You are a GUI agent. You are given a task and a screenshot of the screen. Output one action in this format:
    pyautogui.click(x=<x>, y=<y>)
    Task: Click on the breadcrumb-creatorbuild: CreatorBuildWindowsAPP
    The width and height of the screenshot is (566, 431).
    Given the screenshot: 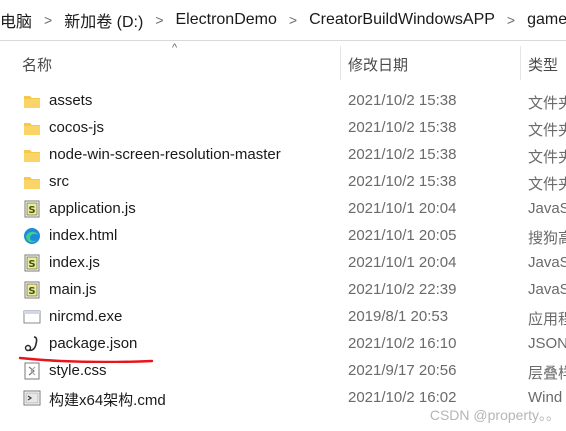 What is the action you would take?
    pyautogui.click(x=402, y=20)
    